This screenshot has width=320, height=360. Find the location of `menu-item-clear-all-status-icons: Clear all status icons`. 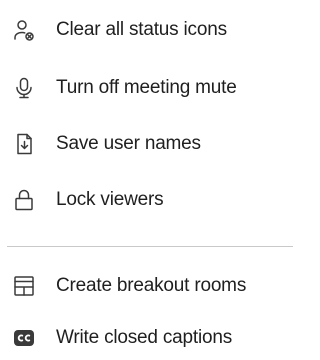

menu-item-clear-all-status-icons: Clear all status icons is located at coordinates (146, 30).